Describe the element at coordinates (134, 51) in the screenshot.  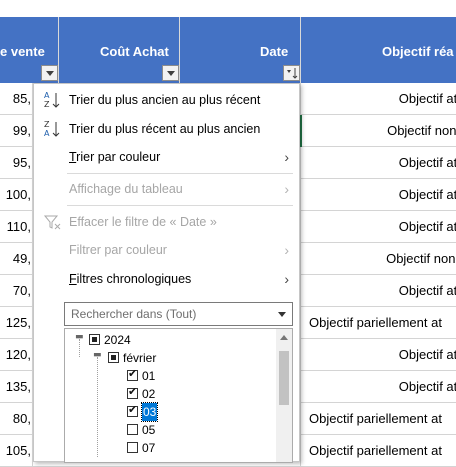
I see `header-cost-label: Coût Achat` at that location.